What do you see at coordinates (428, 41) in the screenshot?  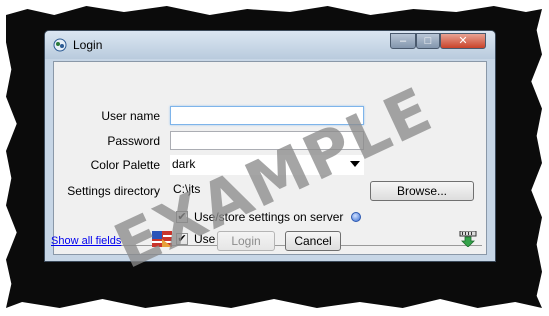 I see `maximize-button: □` at bounding box center [428, 41].